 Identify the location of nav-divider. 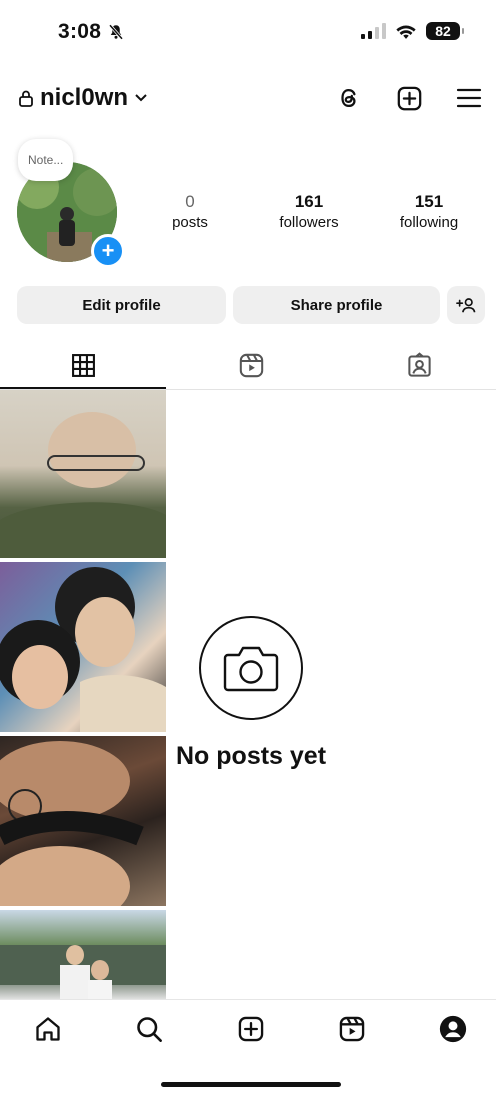
(248, 999).